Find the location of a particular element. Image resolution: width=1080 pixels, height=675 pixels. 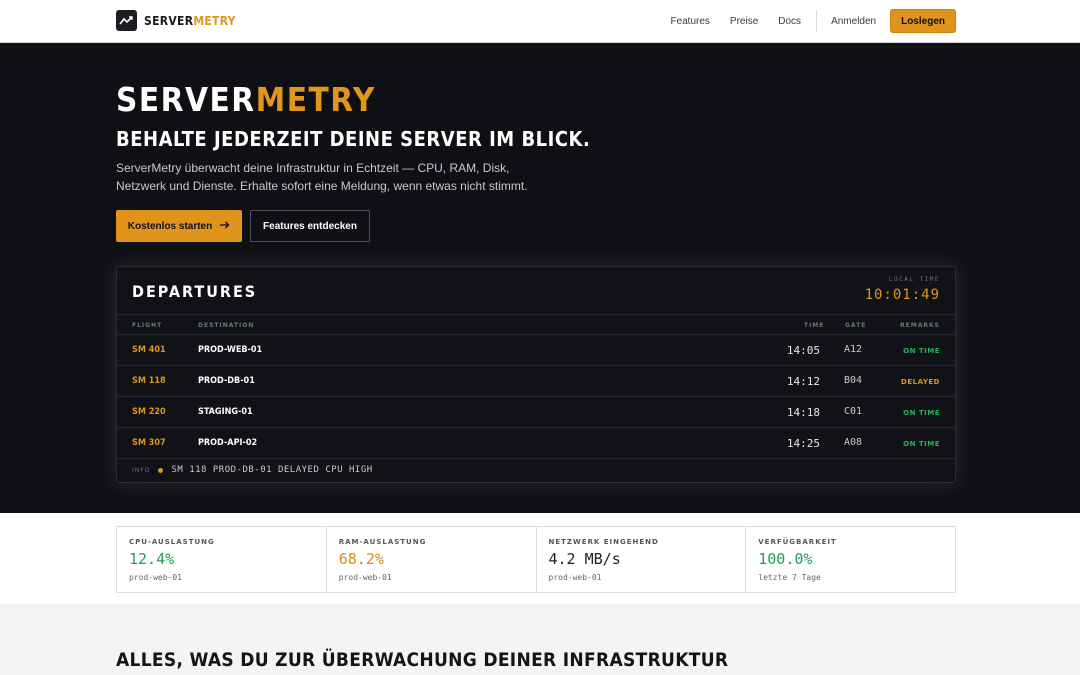

departure-row: SM 307 PROD-API-02 14:25 A08 ON TIME is located at coordinates (536, 443).